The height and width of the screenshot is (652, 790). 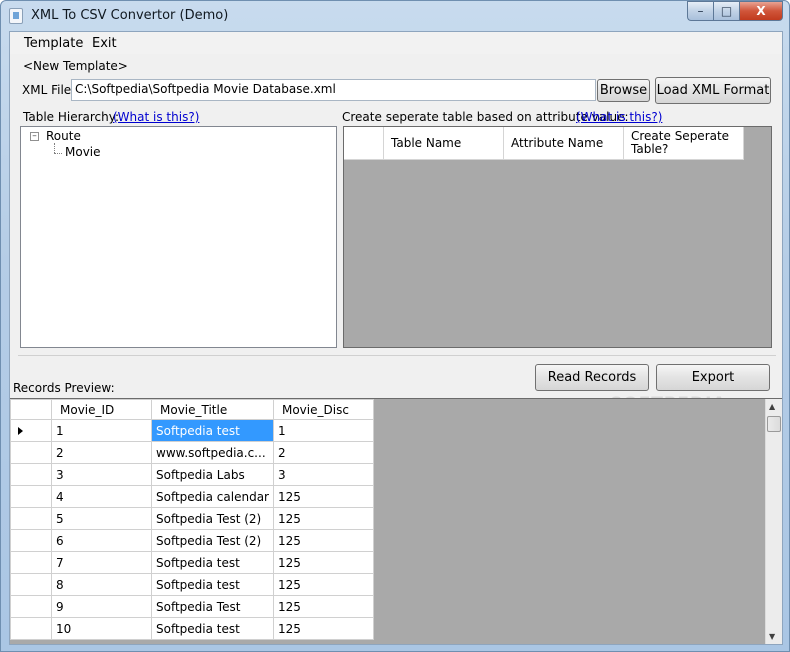 What do you see at coordinates (323, 409) in the screenshot?
I see `column-header-movie-disc: Movie_Disc` at bounding box center [323, 409].